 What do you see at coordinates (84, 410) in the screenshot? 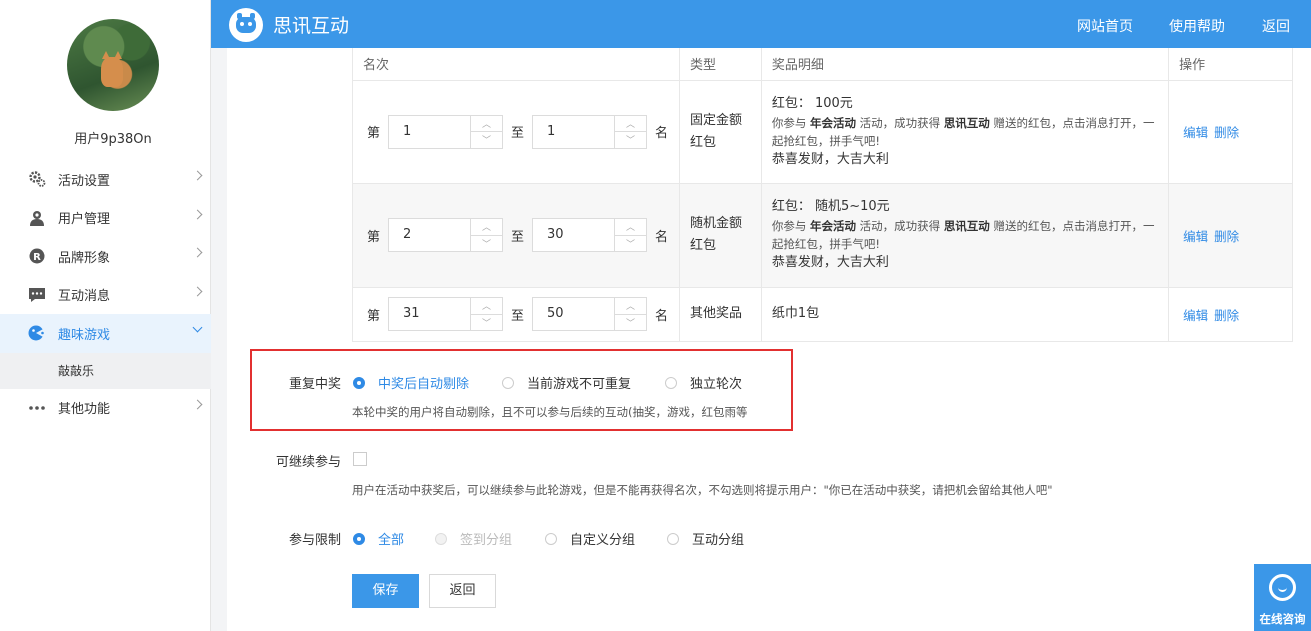
I see `sidebar-item-label: 其他功能` at bounding box center [84, 410].